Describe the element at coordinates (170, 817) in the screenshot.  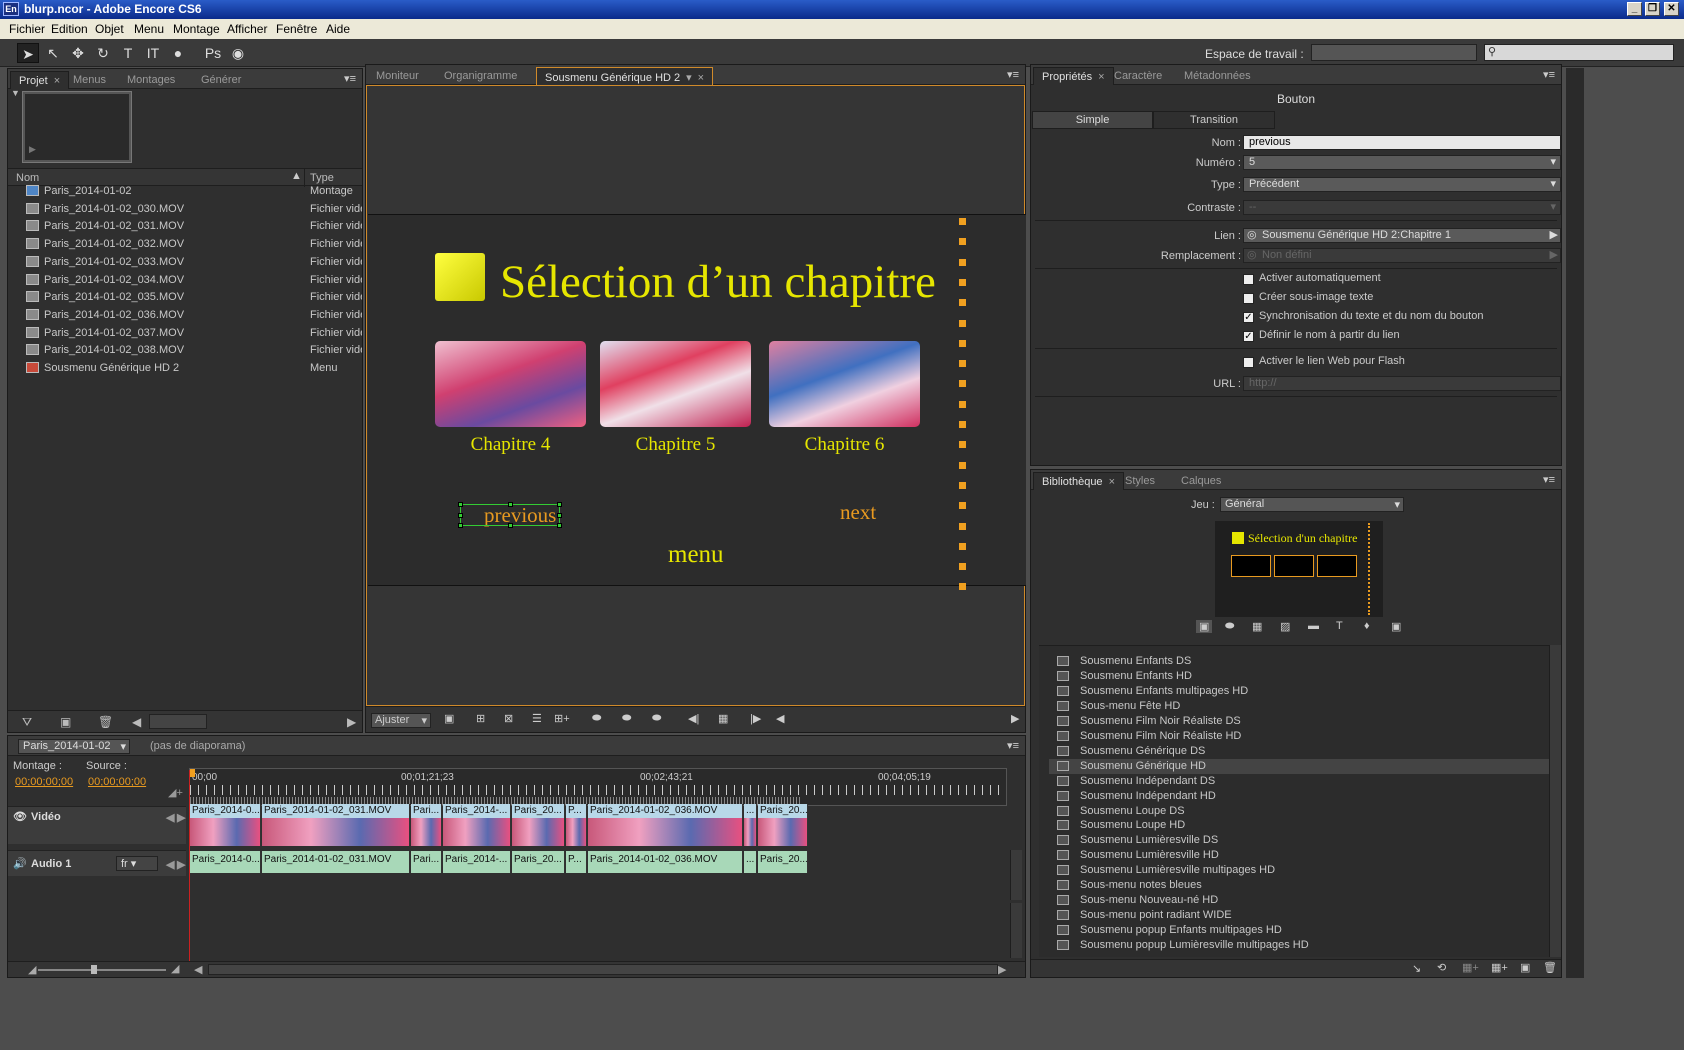
I see `prev-keyframe-icon: ◀` at that location.